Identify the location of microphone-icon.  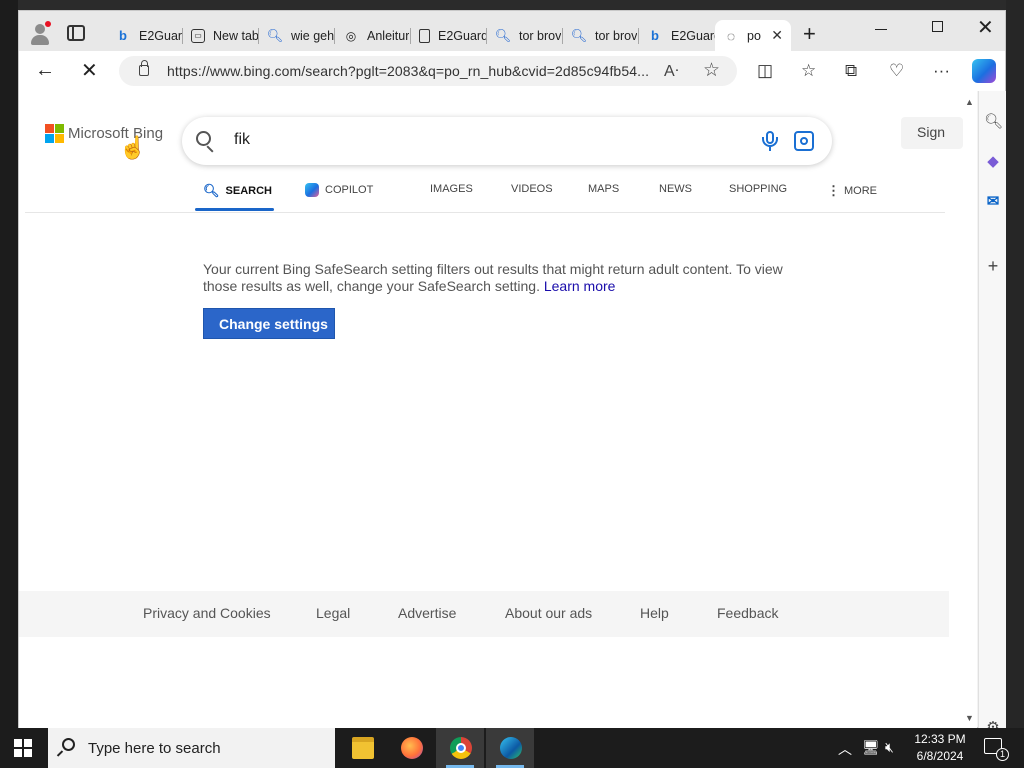
(770, 142).